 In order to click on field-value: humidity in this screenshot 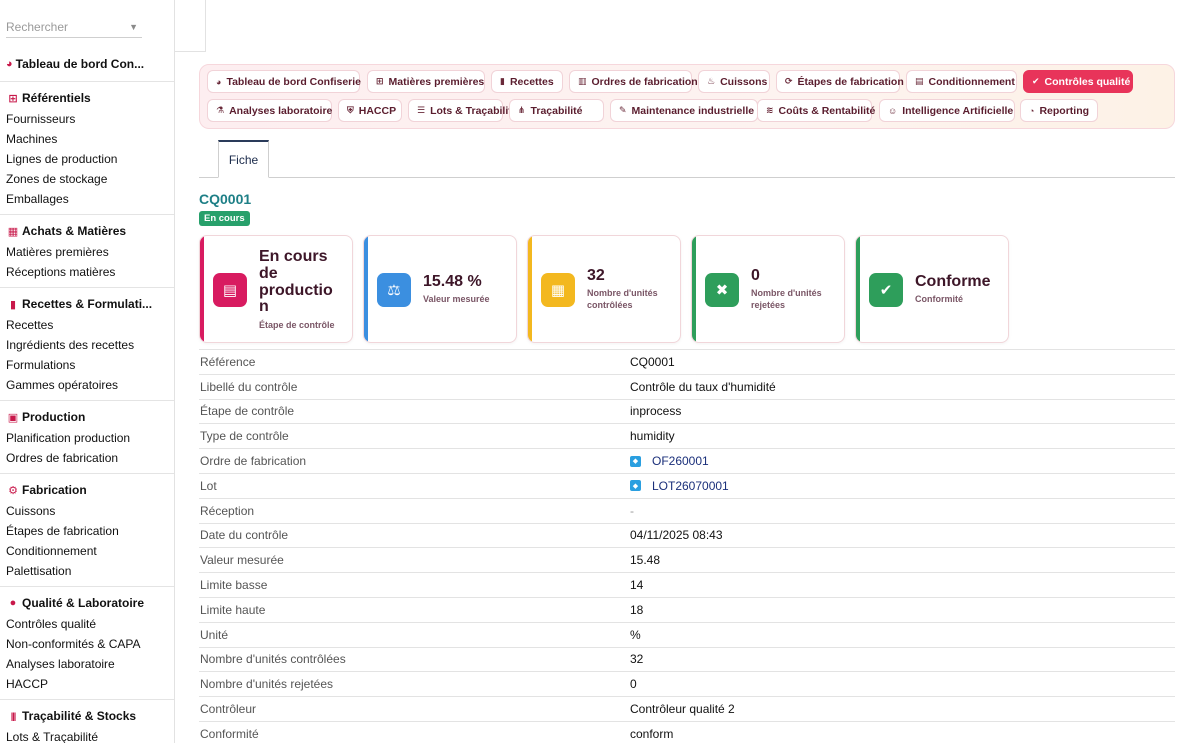, I will do `click(652, 436)`.